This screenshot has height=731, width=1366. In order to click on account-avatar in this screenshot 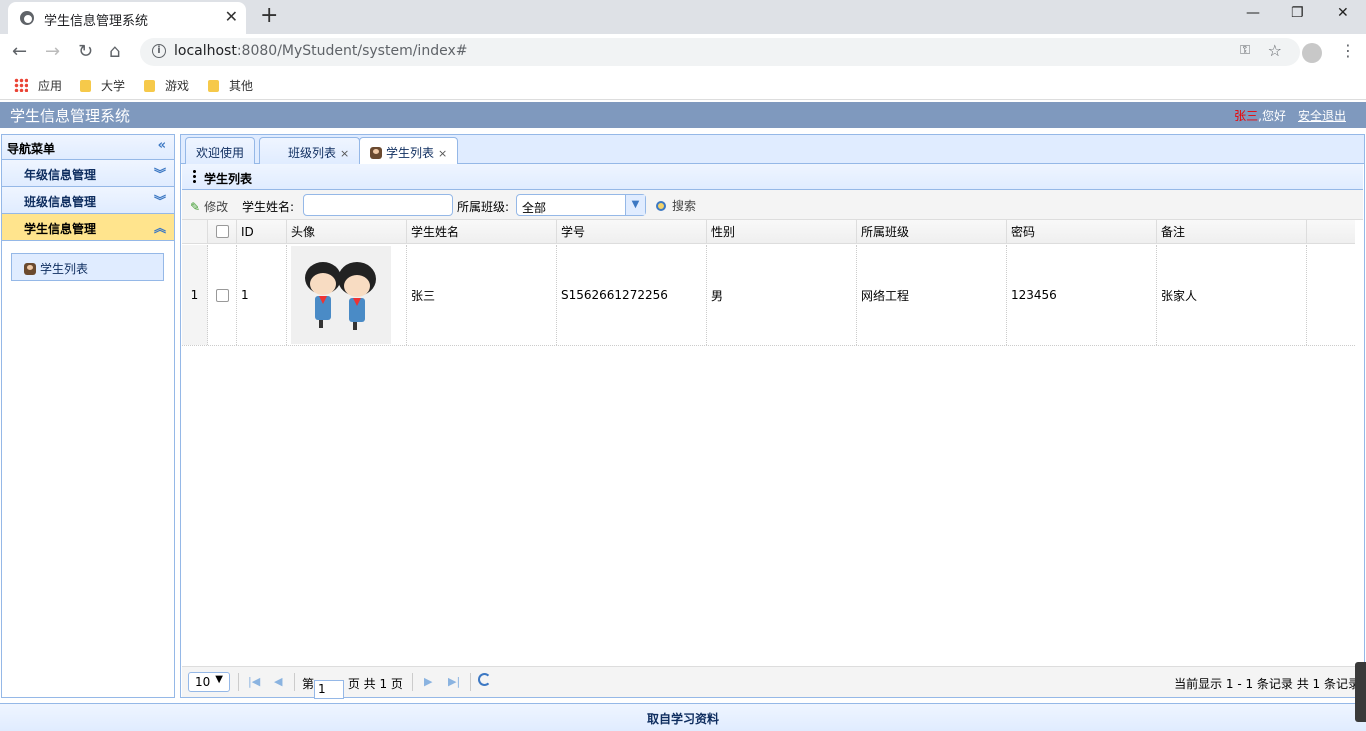, I will do `click(1312, 53)`.